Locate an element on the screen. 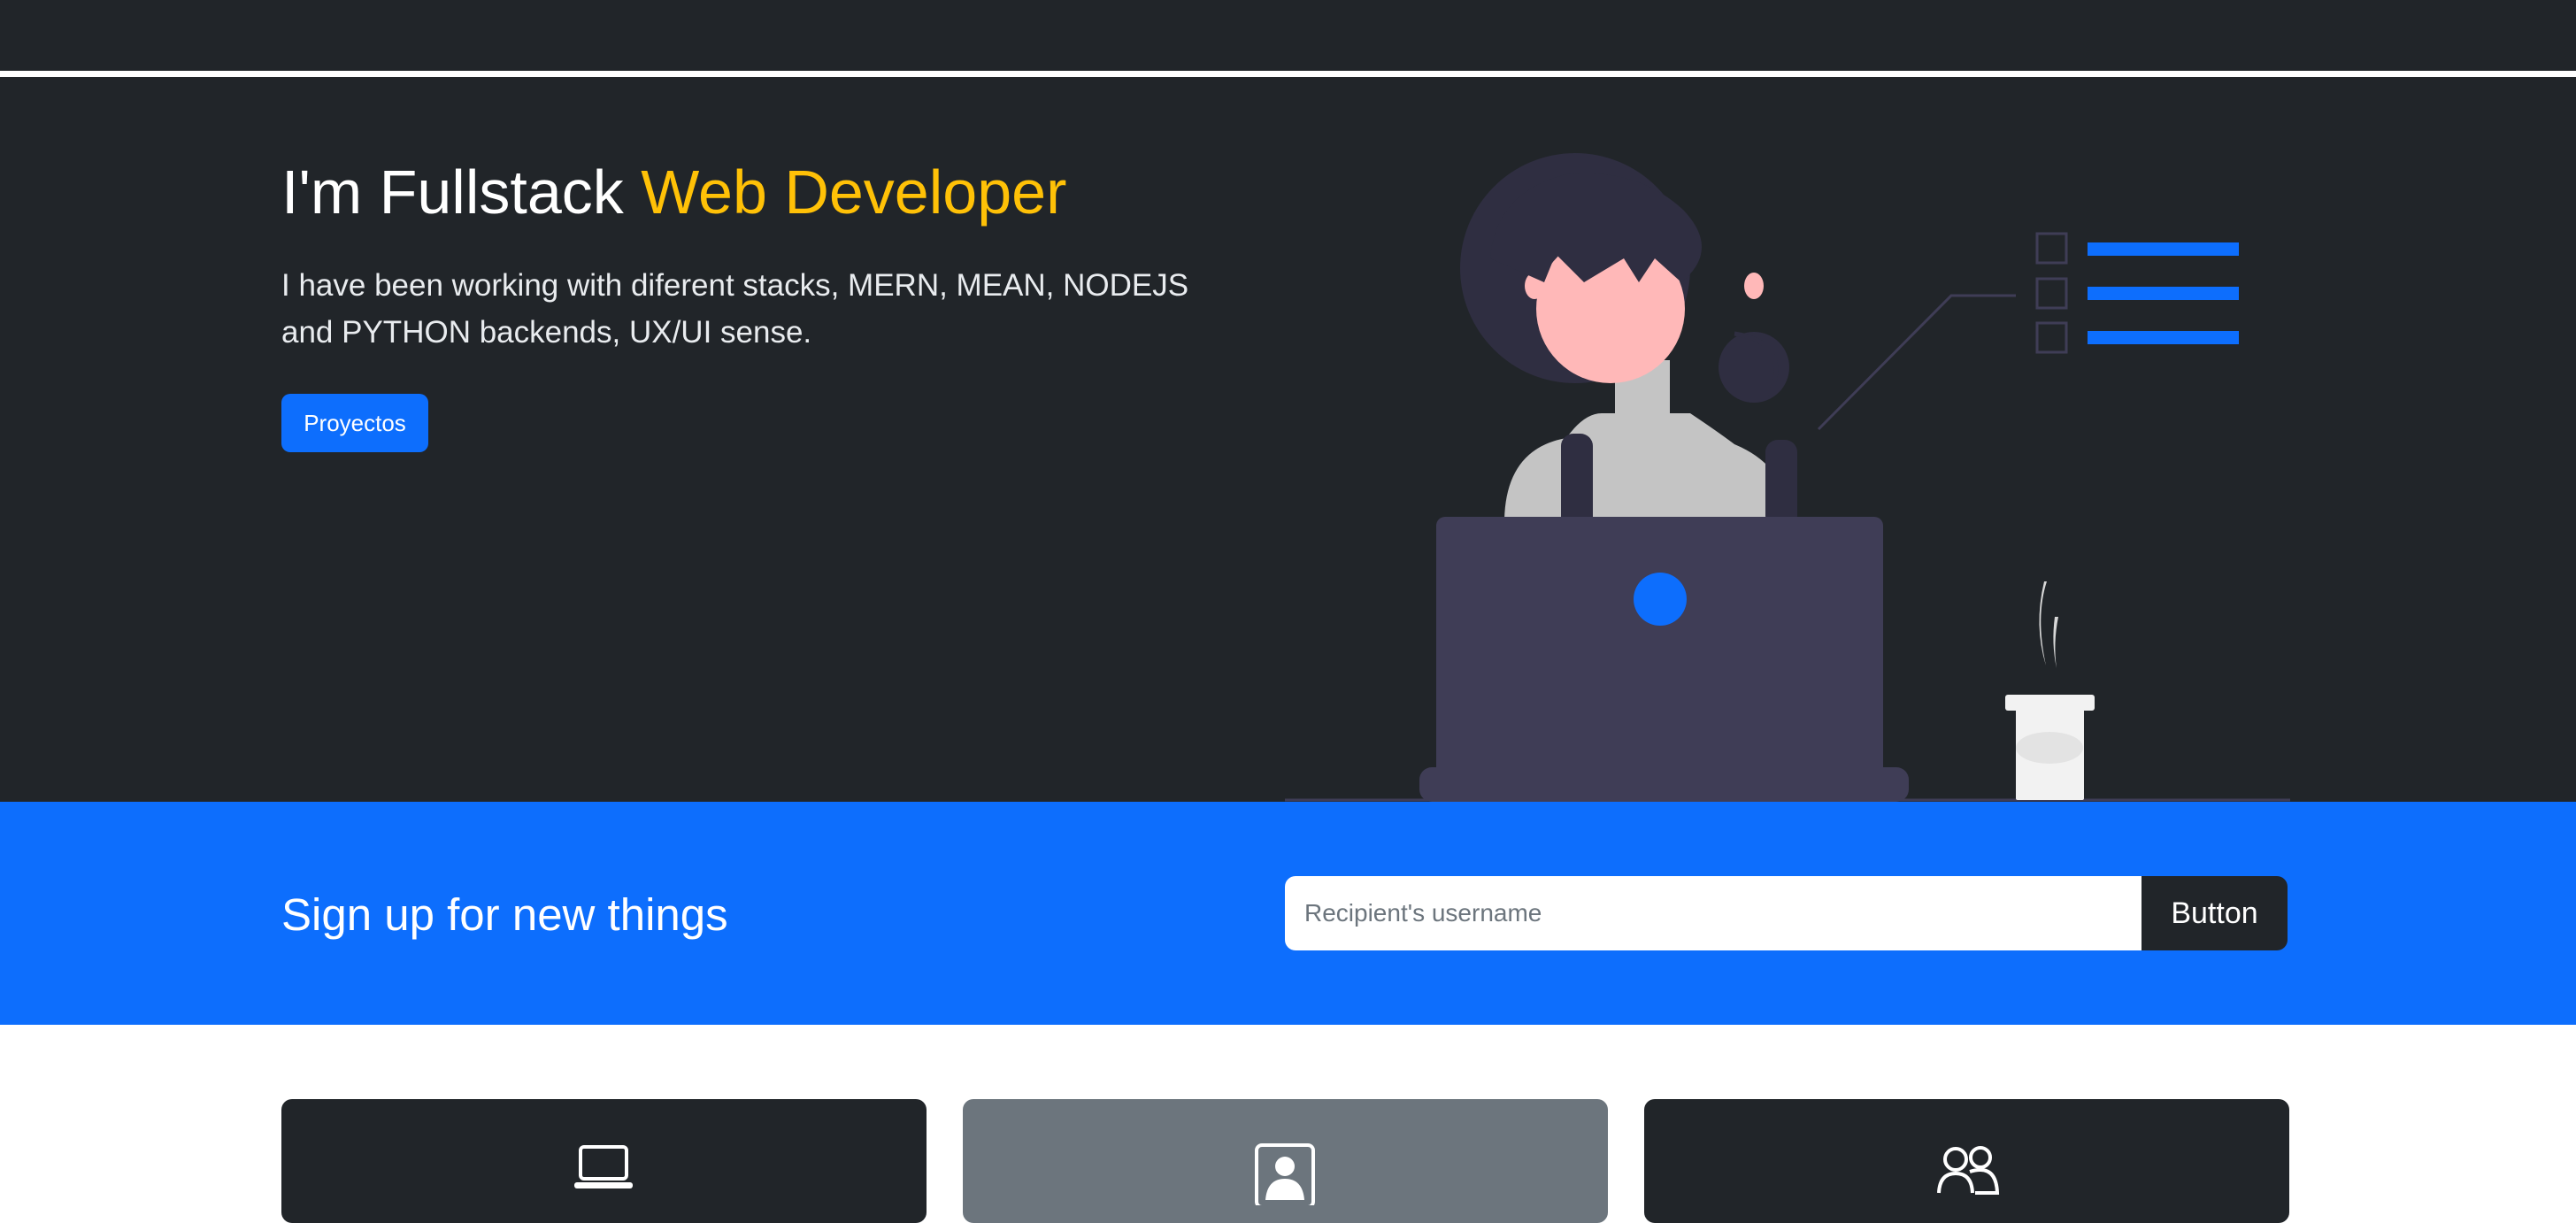  hero-title: I'm Fullstack Web Developer is located at coordinates (673, 192).